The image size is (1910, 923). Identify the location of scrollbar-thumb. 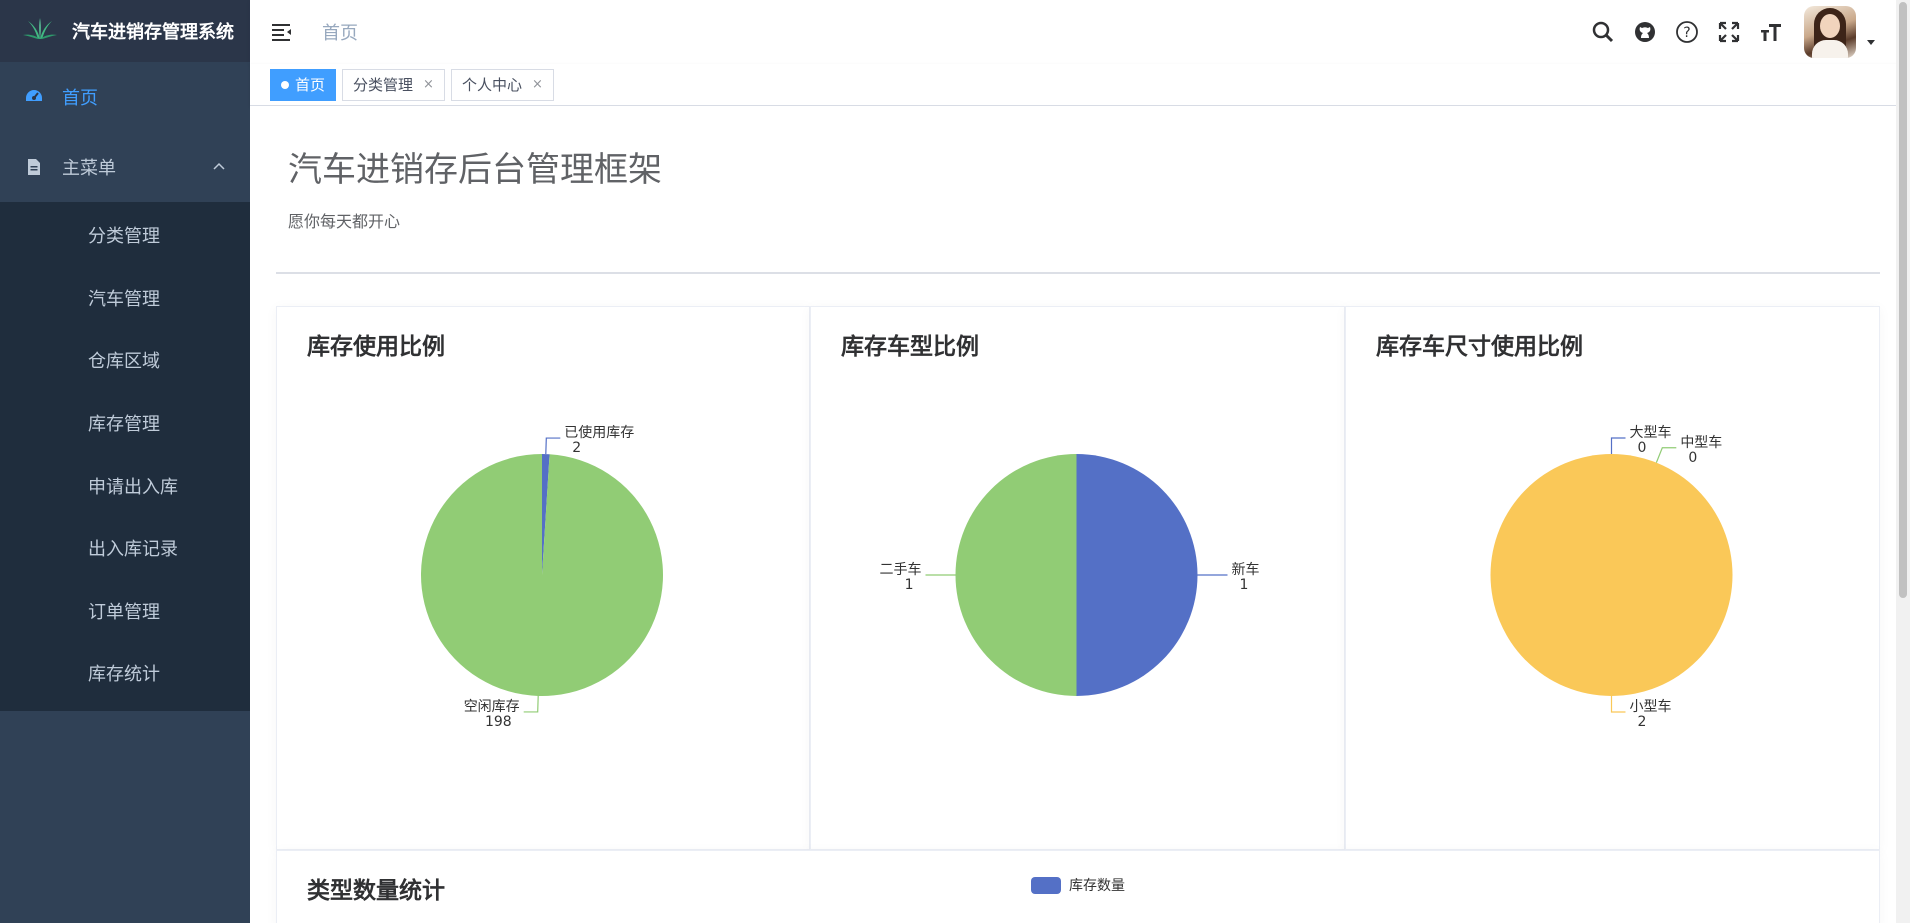
(1903, 300).